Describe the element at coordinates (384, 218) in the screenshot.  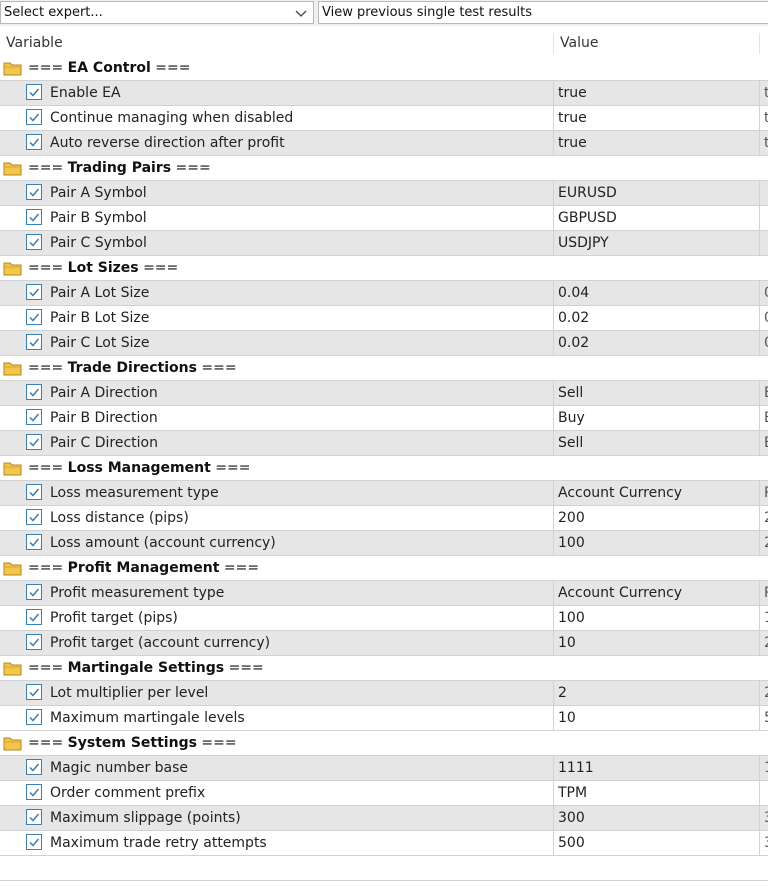
I see `parameter-row: Pair B Symbol GBPUSD` at that location.